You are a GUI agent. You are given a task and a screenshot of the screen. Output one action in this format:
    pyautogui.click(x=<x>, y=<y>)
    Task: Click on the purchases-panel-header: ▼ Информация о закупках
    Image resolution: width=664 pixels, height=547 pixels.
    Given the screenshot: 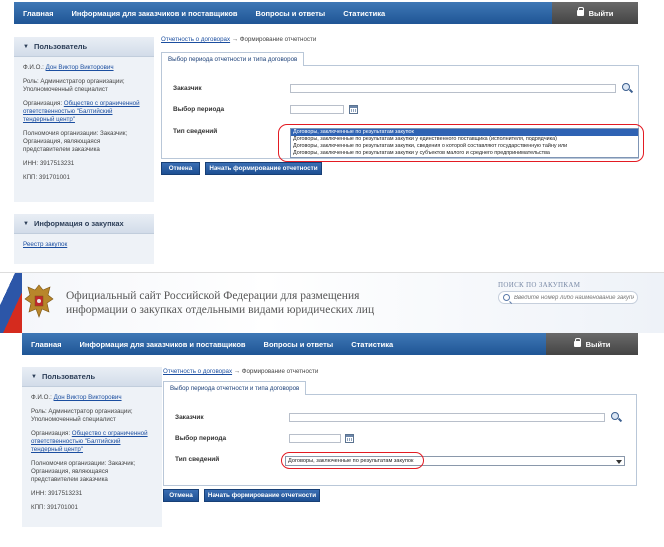 What is the action you would take?
    pyautogui.click(x=84, y=224)
    